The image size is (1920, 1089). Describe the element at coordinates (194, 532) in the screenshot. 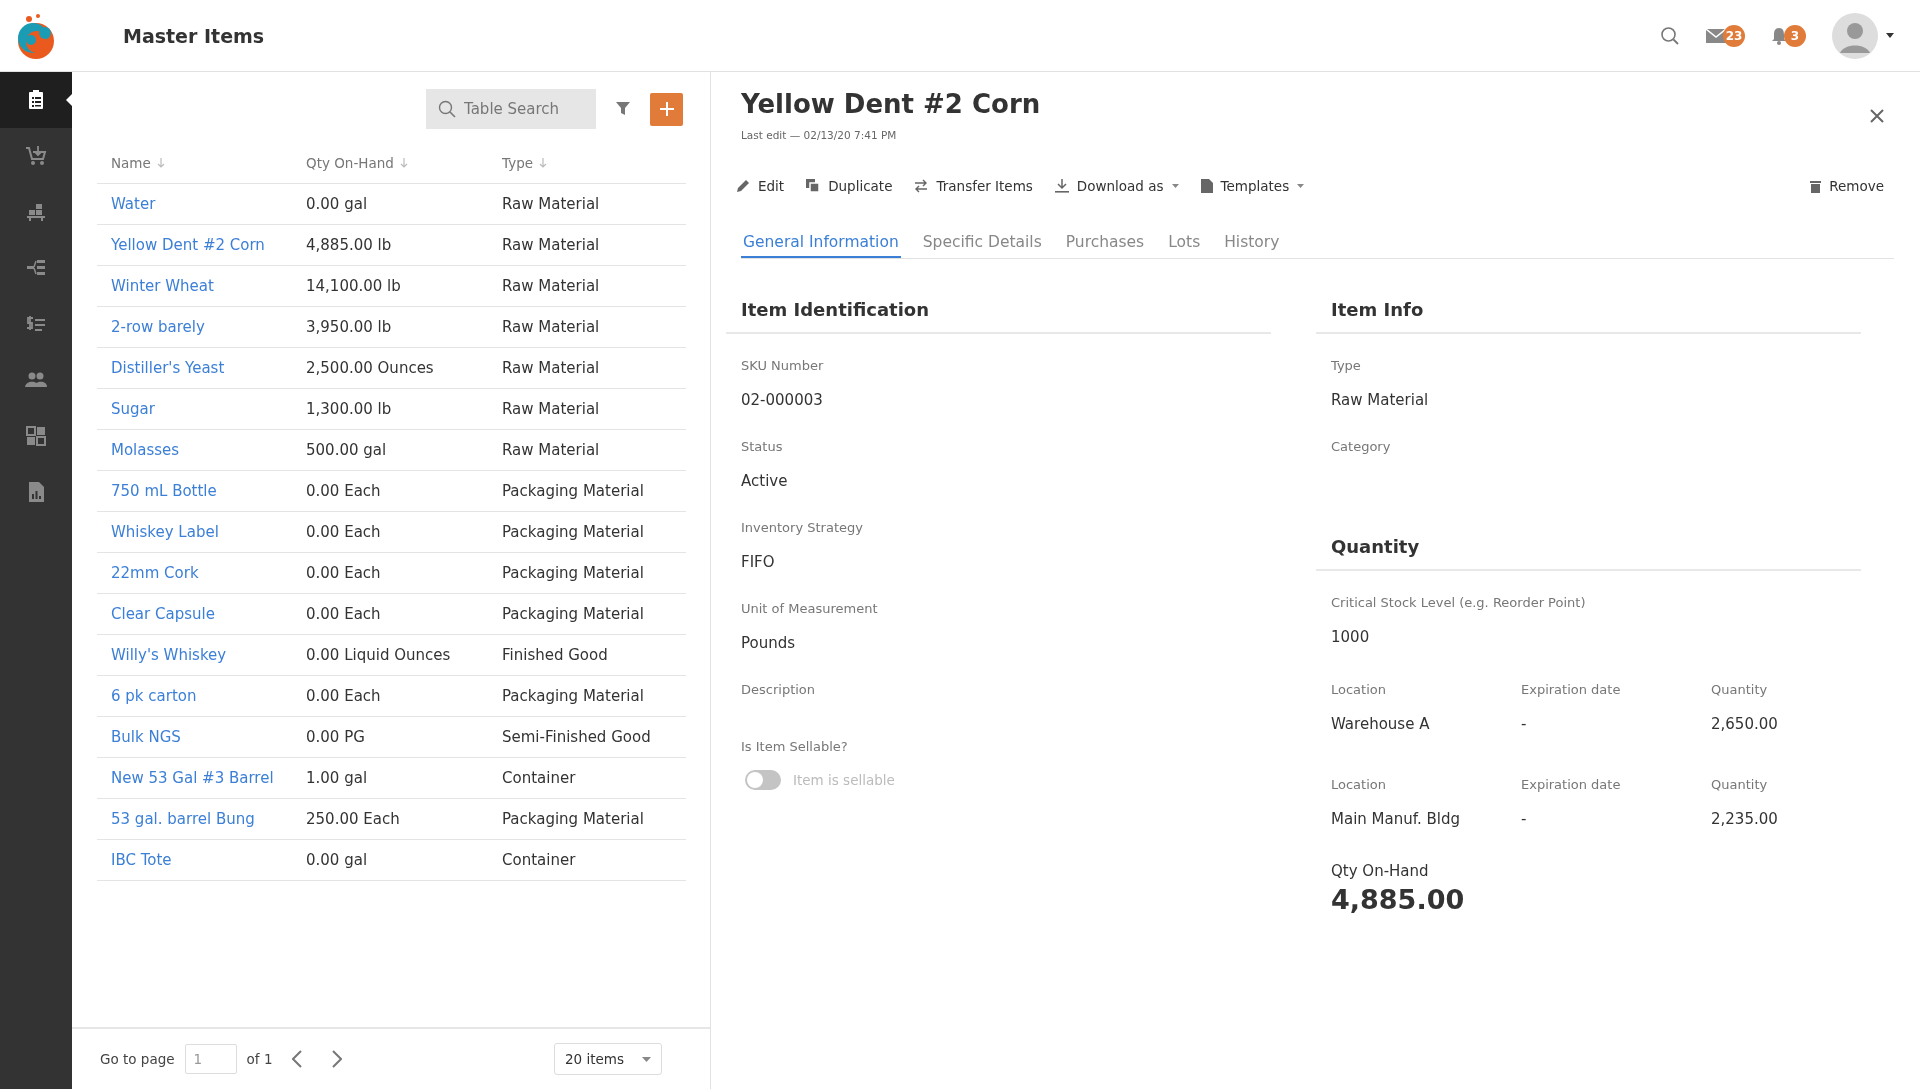

I see `item-name-link: Whiskey Label` at that location.